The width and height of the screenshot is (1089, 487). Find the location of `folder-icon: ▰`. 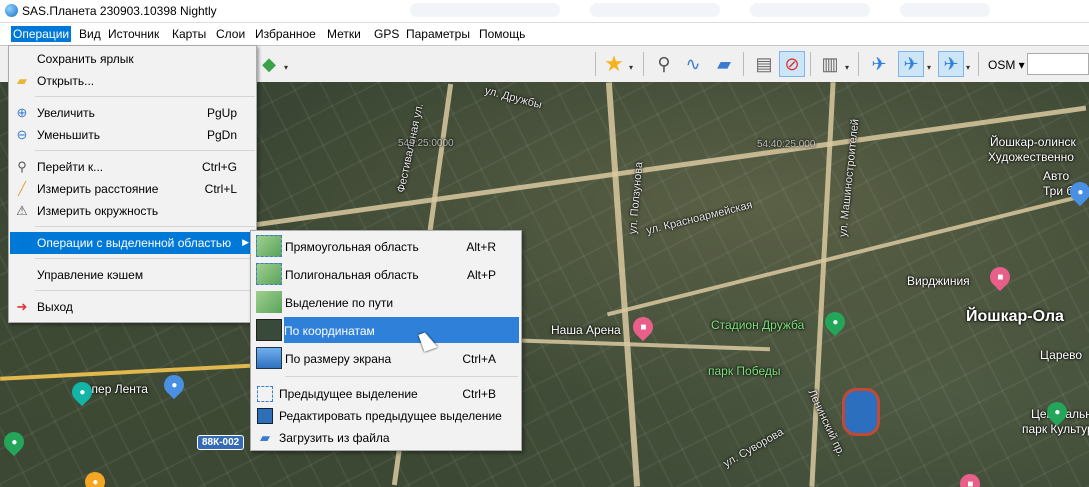

folder-icon: ▰ is located at coordinates (22, 80).